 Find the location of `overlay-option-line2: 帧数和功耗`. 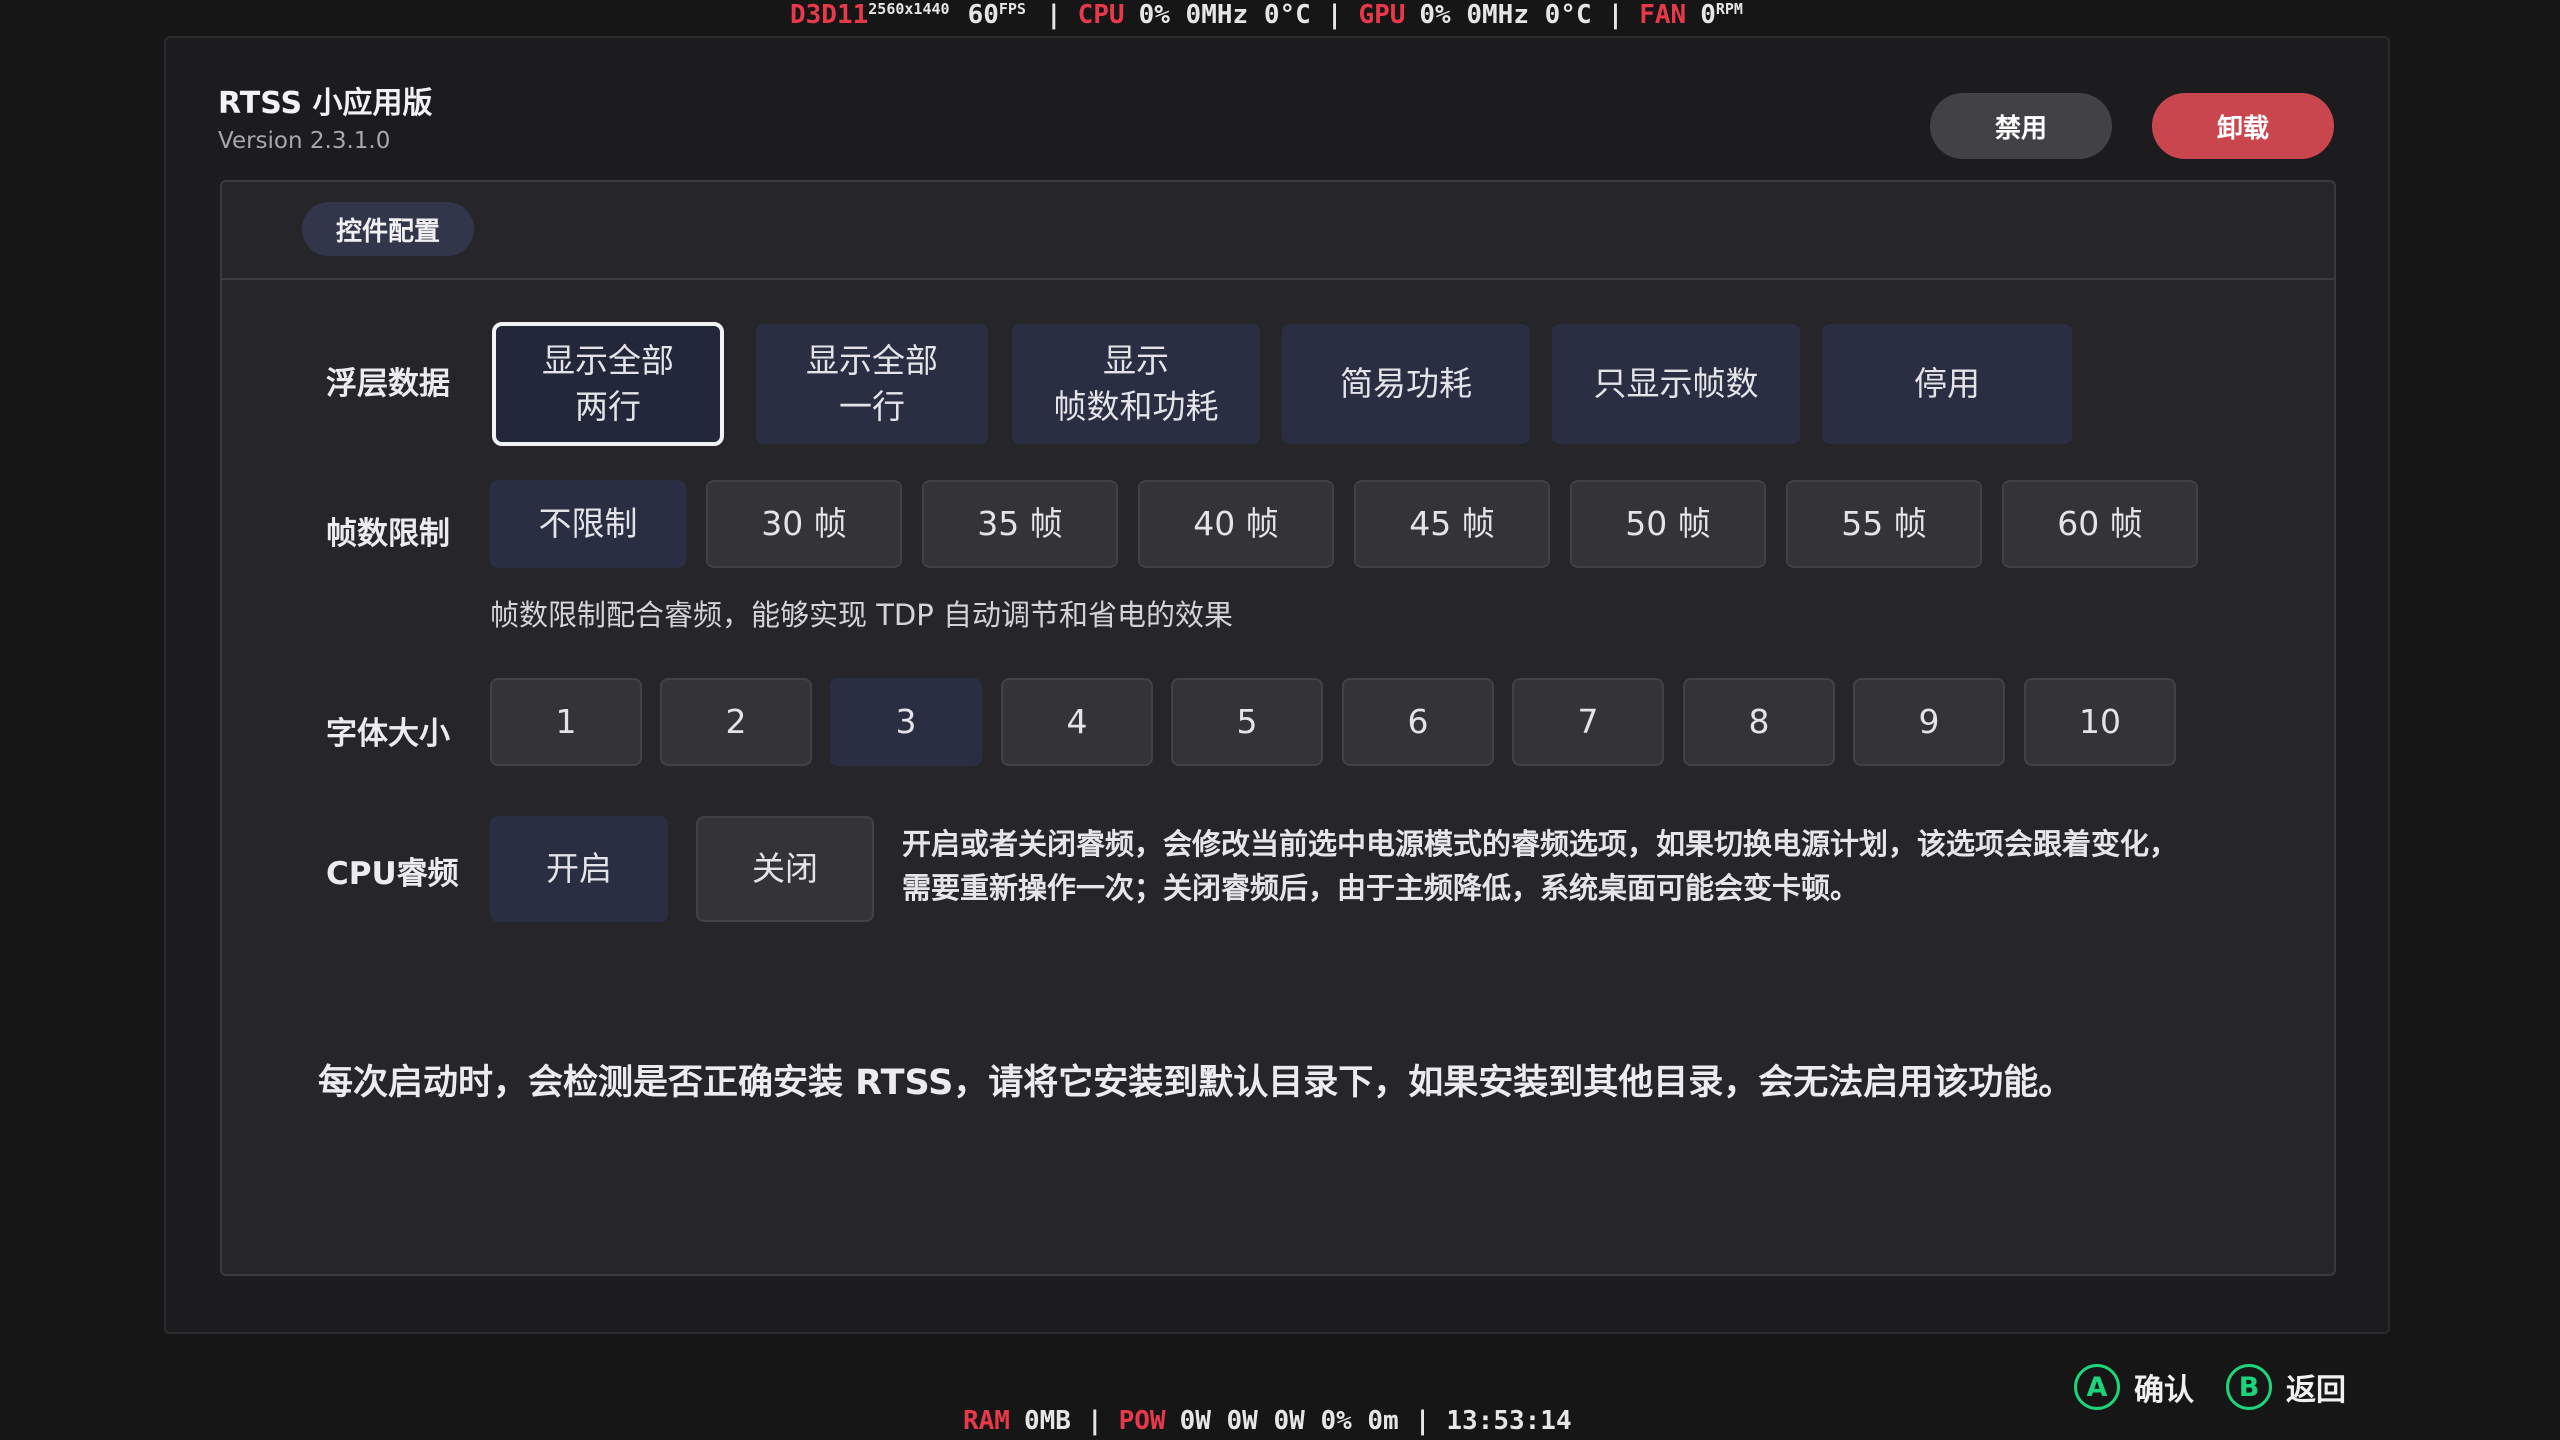

overlay-option-line2: 帧数和功耗 is located at coordinates (1136, 406).